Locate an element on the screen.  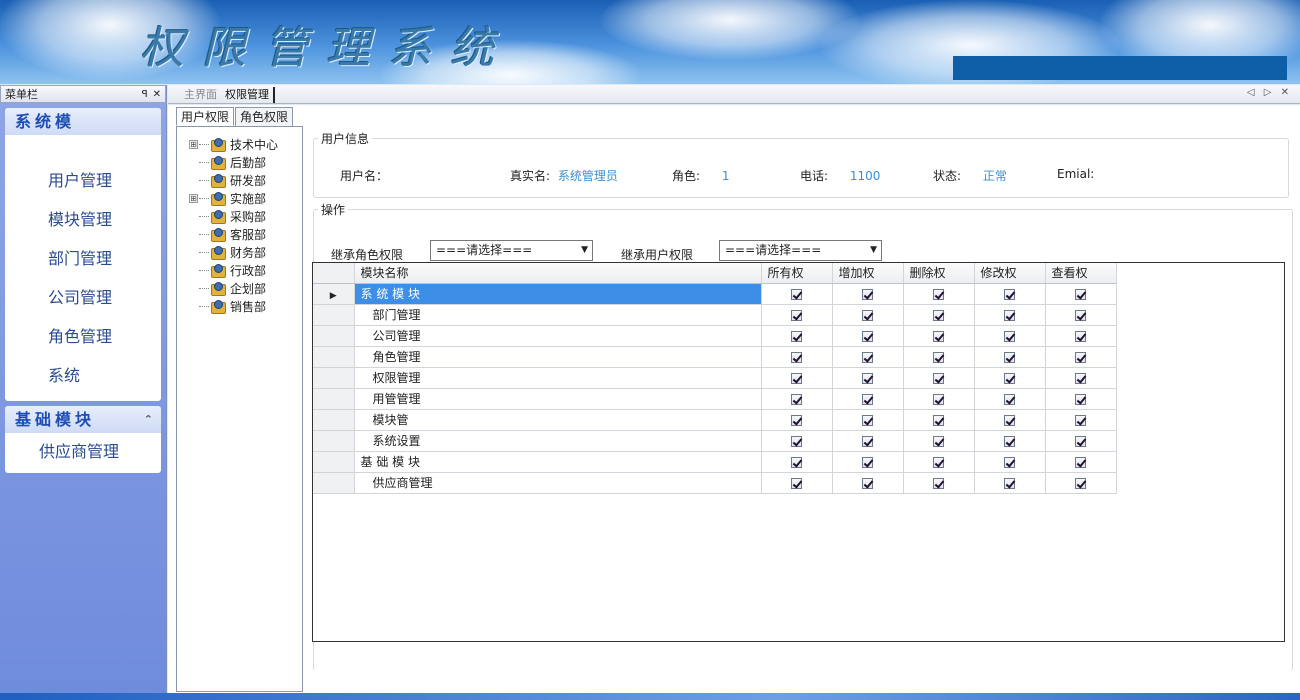
menu-item-role-management: 角色管理 is located at coordinates (83, 336).